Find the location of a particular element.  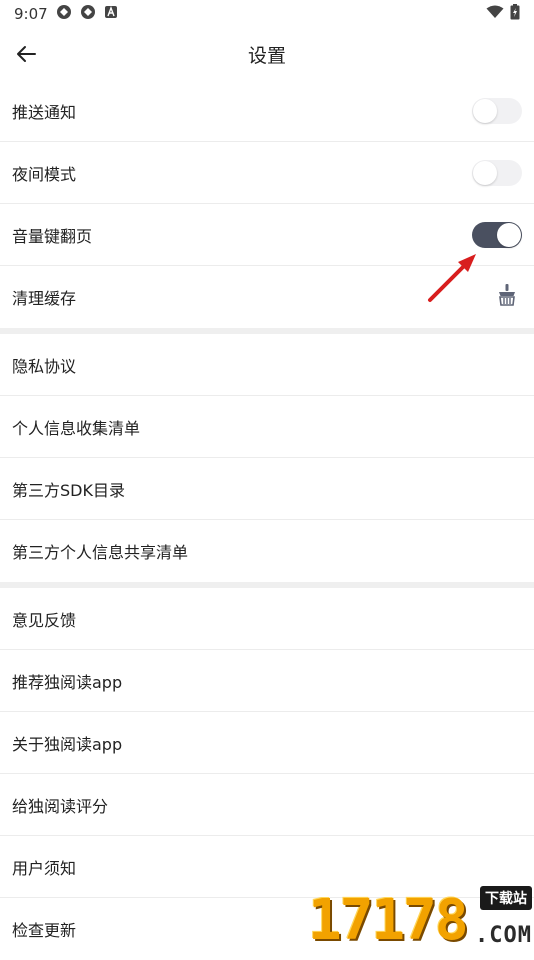

annotation-arrow-icon is located at coordinates (452, 278).